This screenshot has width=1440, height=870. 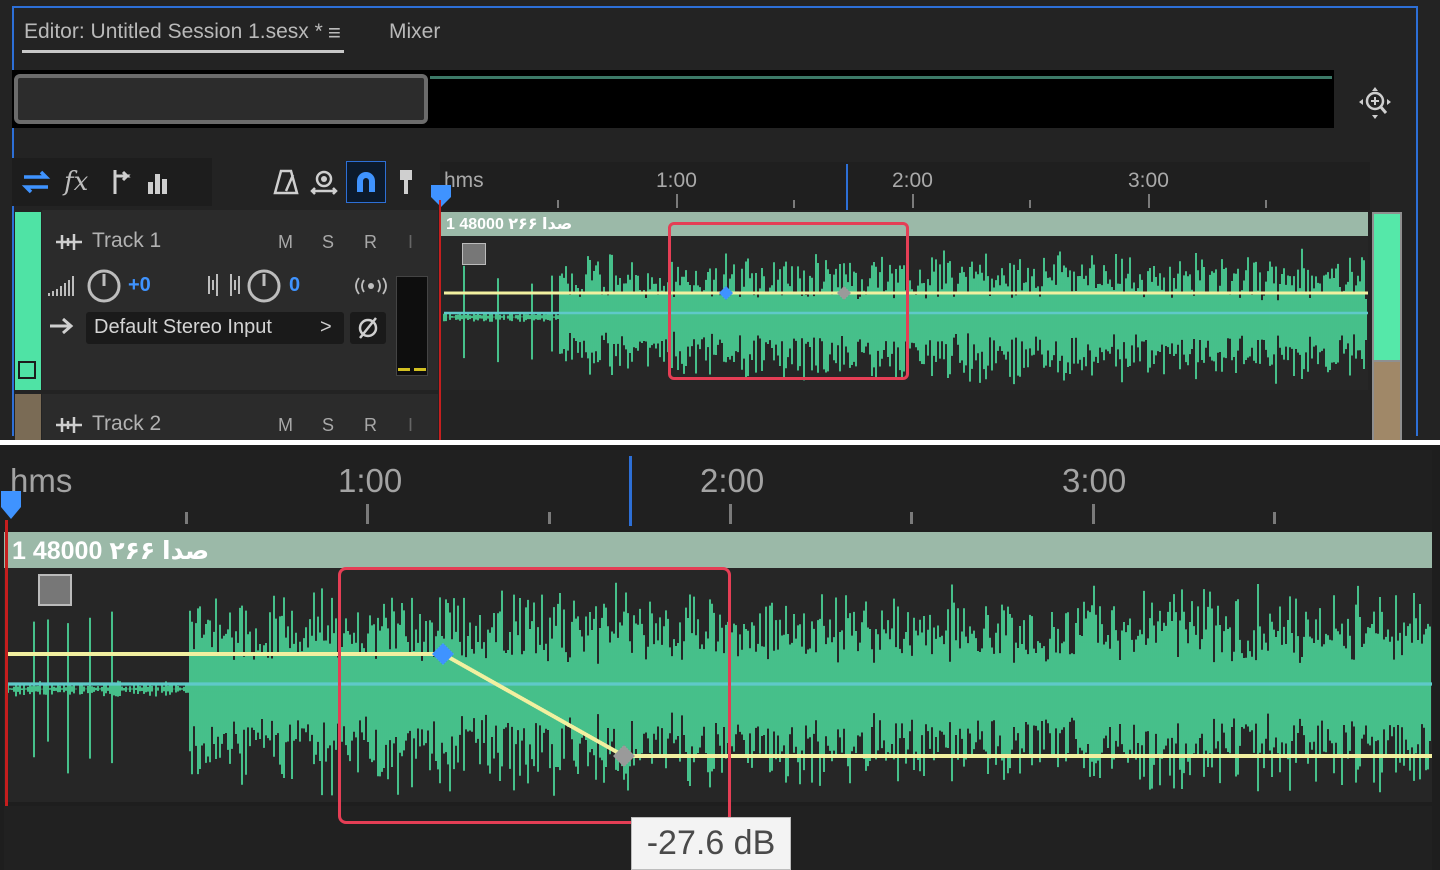 What do you see at coordinates (104, 286) in the screenshot?
I see `volume-knob-icon` at bounding box center [104, 286].